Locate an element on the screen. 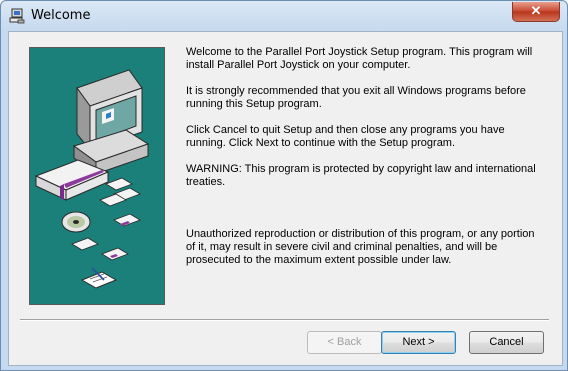 Image resolution: width=568 pixels, height=371 pixels. close-icon: ✕ is located at coordinates (536, 10).